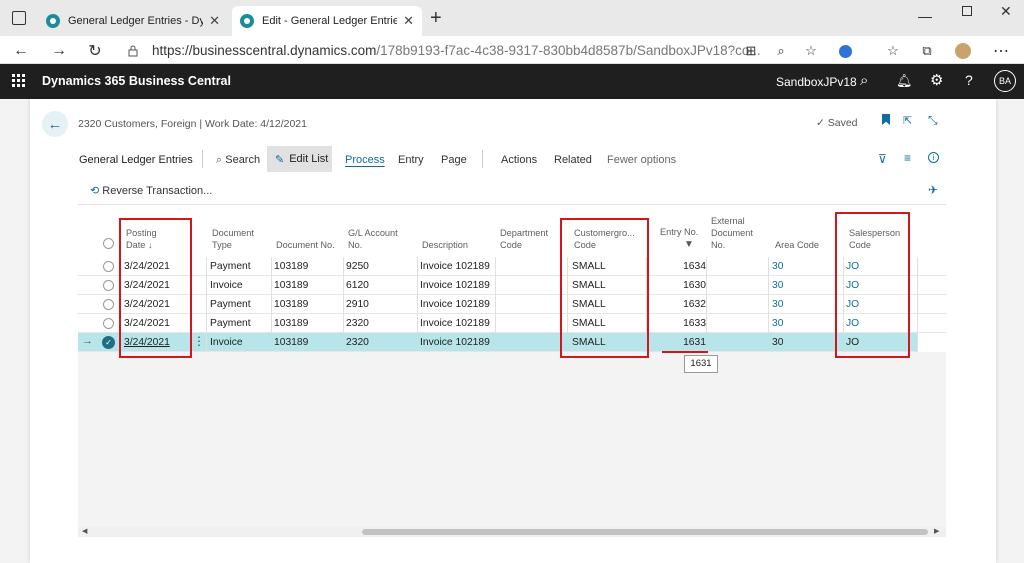  Describe the element at coordinates (816, 82) in the screenshot. I see `environment-name: SandboxJPv18` at that location.